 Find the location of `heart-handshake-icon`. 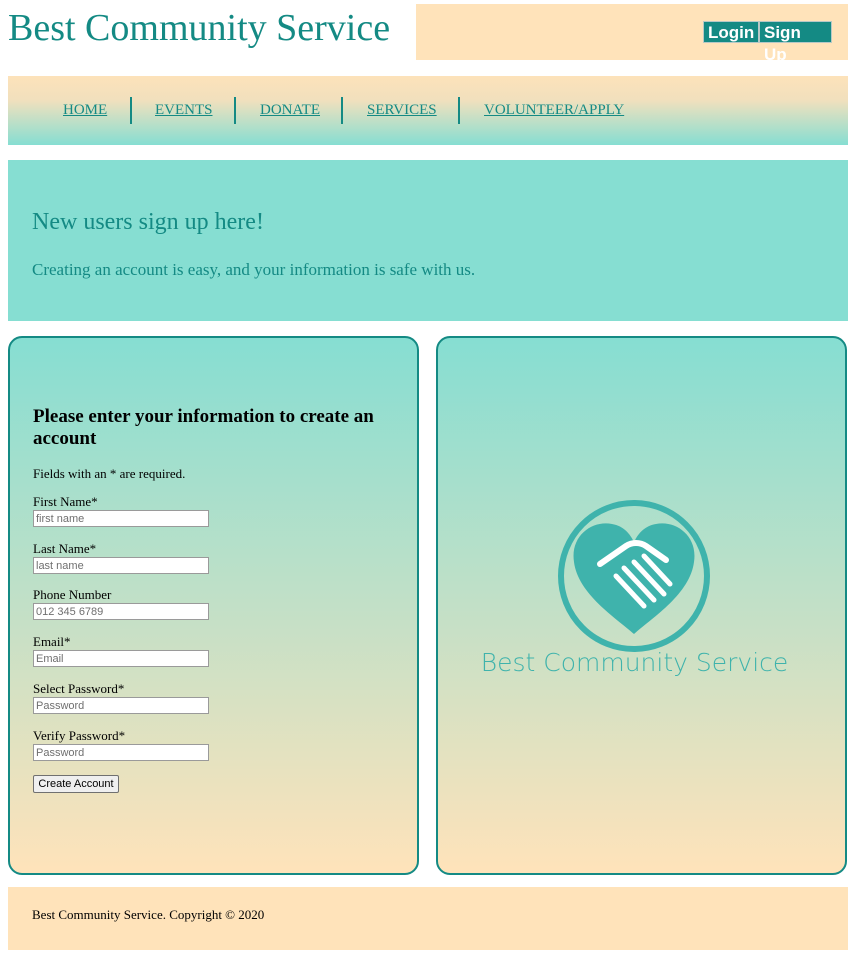

heart-handshake-icon is located at coordinates (634, 576).